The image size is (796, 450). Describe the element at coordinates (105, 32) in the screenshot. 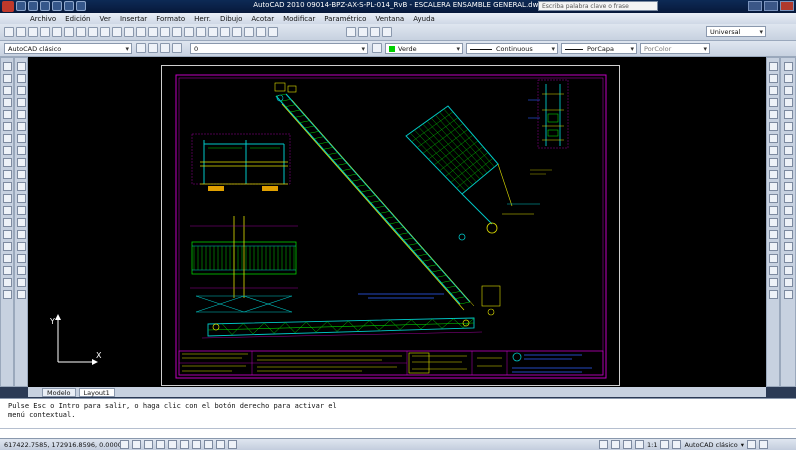

I see `paste-icon` at that location.